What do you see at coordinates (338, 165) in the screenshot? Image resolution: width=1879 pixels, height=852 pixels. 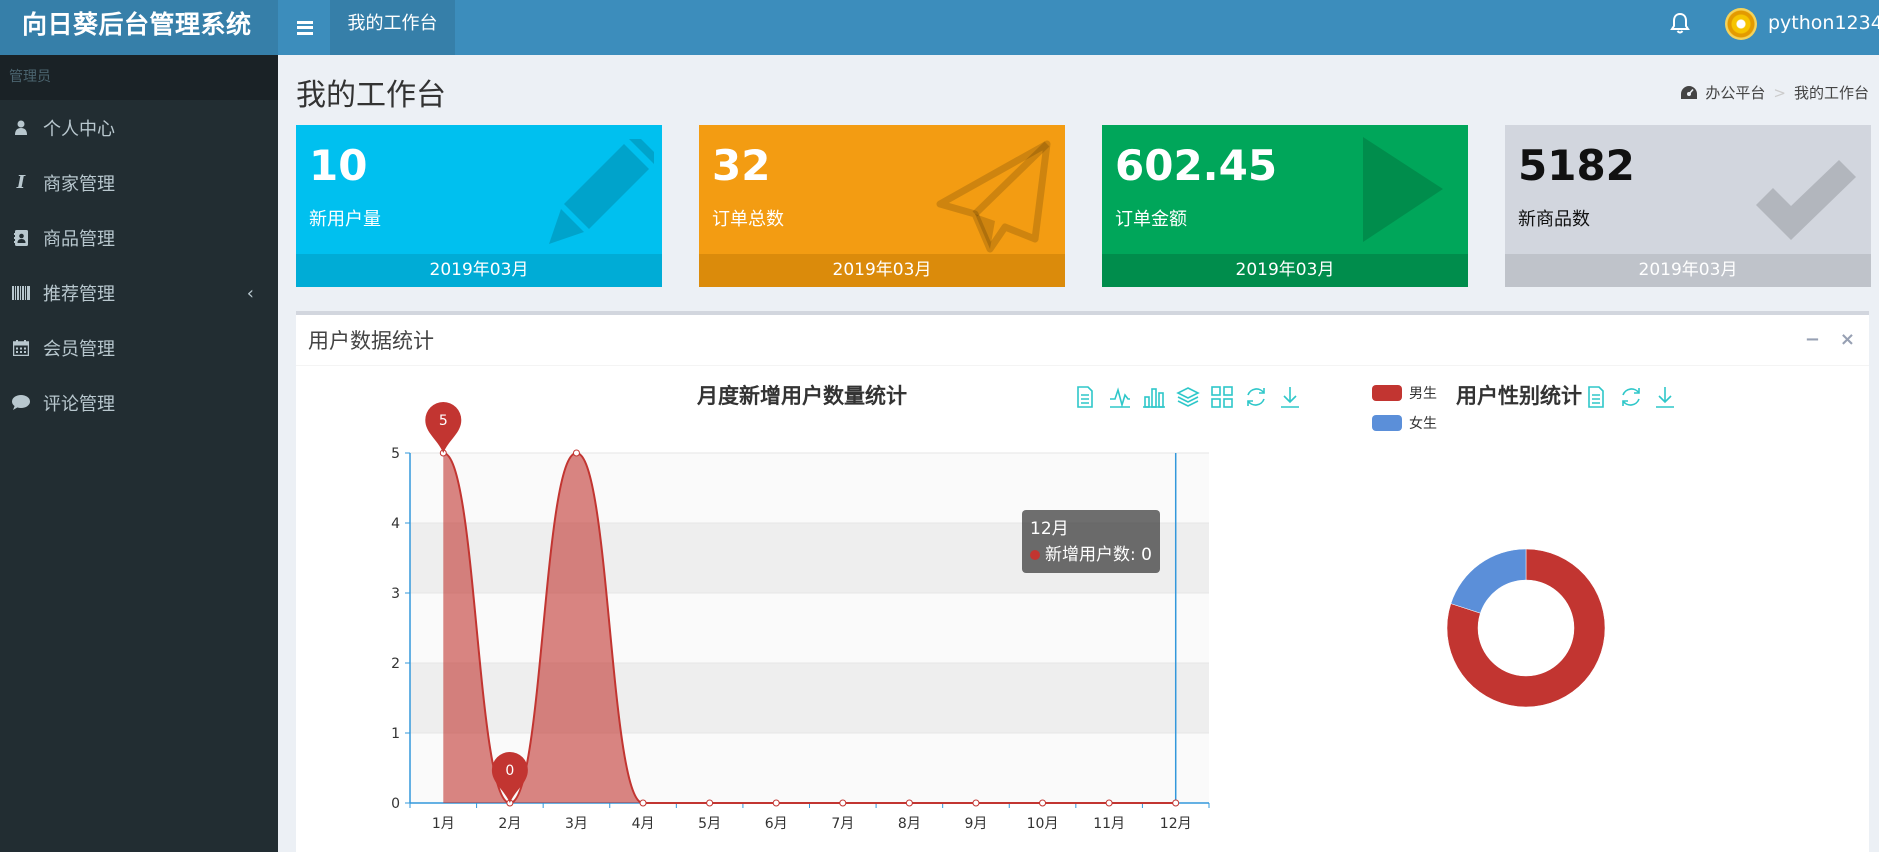 I see `stat-value: 10` at bounding box center [338, 165].